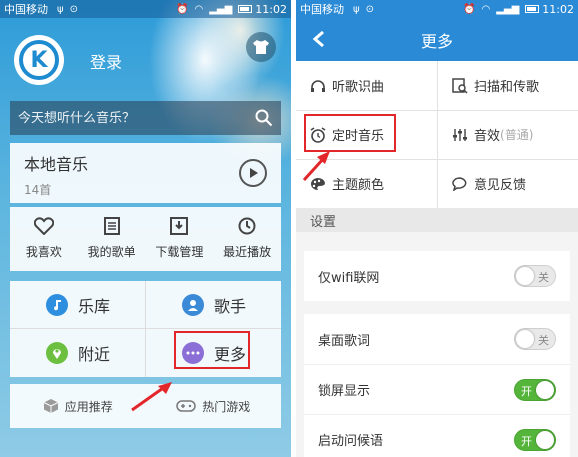  Describe the element at coordinates (94, 306) in the screenshot. I see `grid-item-label: 乐库` at that location.